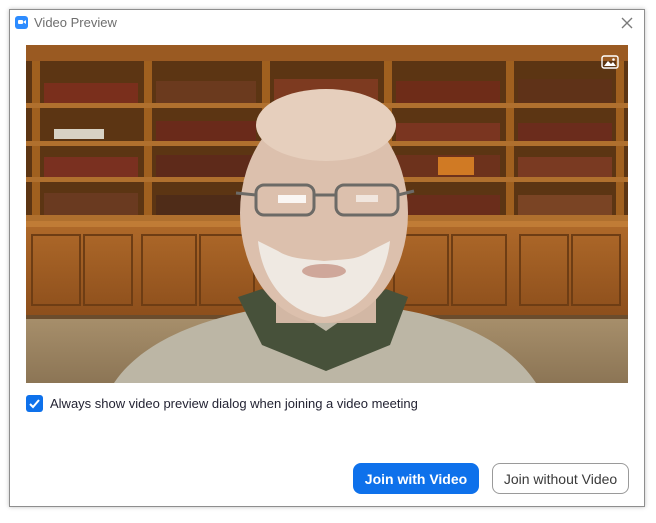 The image size is (656, 523). I want to click on close-icon, so click(627, 23).